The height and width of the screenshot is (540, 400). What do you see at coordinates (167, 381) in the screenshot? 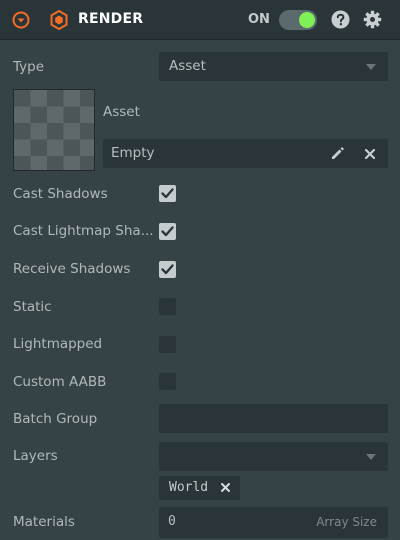
I see `custom-aabb-checkbox` at bounding box center [167, 381].